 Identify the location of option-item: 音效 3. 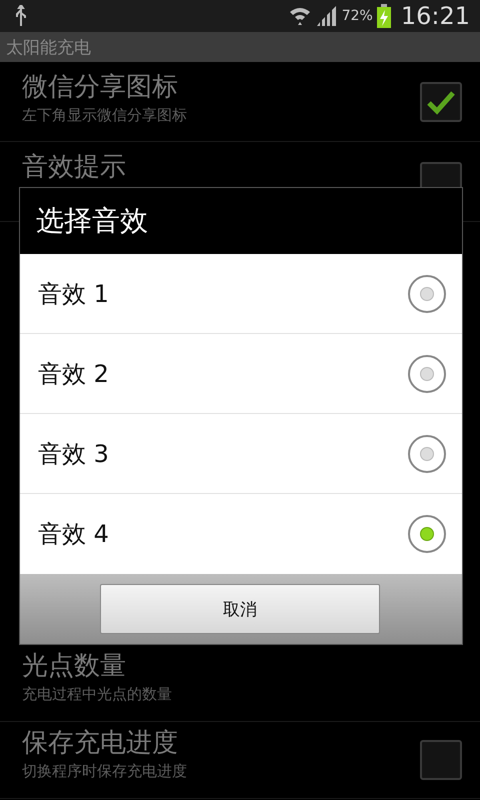
(241, 454).